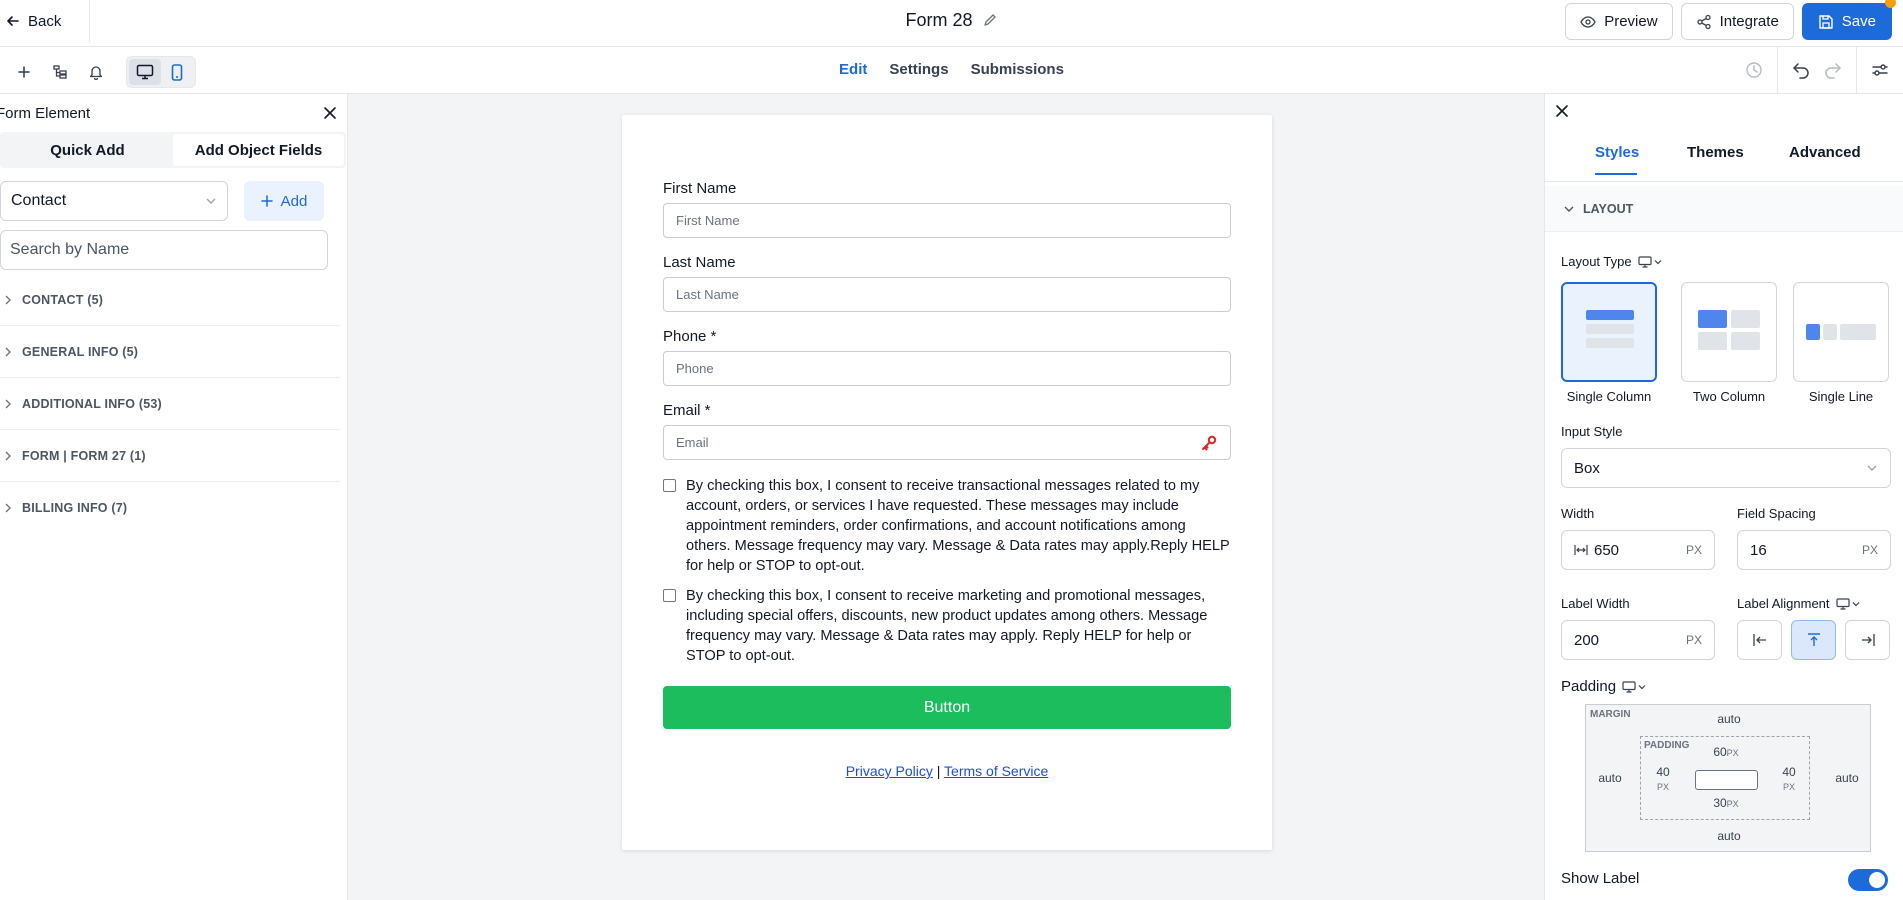 The height and width of the screenshot is (900, 1903). Describe the element at coordinates (1833, 70) in the screenshot. I see `redo-icon` at that location.